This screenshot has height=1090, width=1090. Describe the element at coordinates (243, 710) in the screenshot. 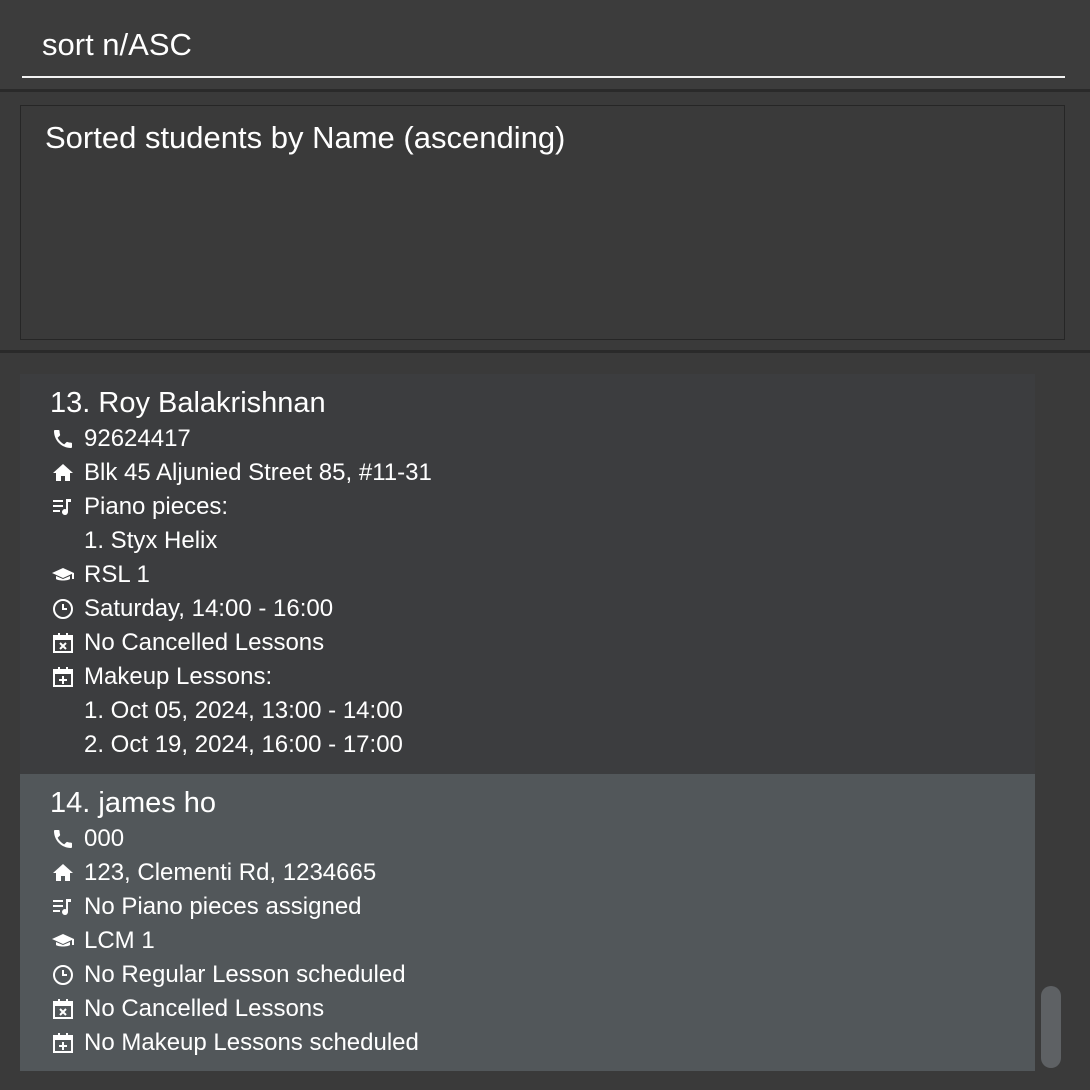

I see `makeup-item: 1. Oct 05, 2024, 13:00 - 14:00` at that location.